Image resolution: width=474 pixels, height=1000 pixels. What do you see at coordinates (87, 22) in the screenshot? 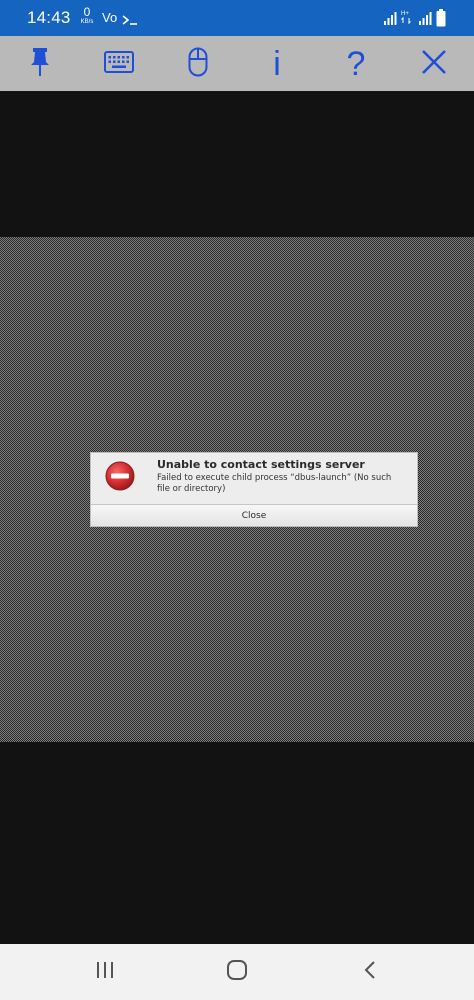
I see `network-speed-unit: KB/s` at bounding box center [87, 22].